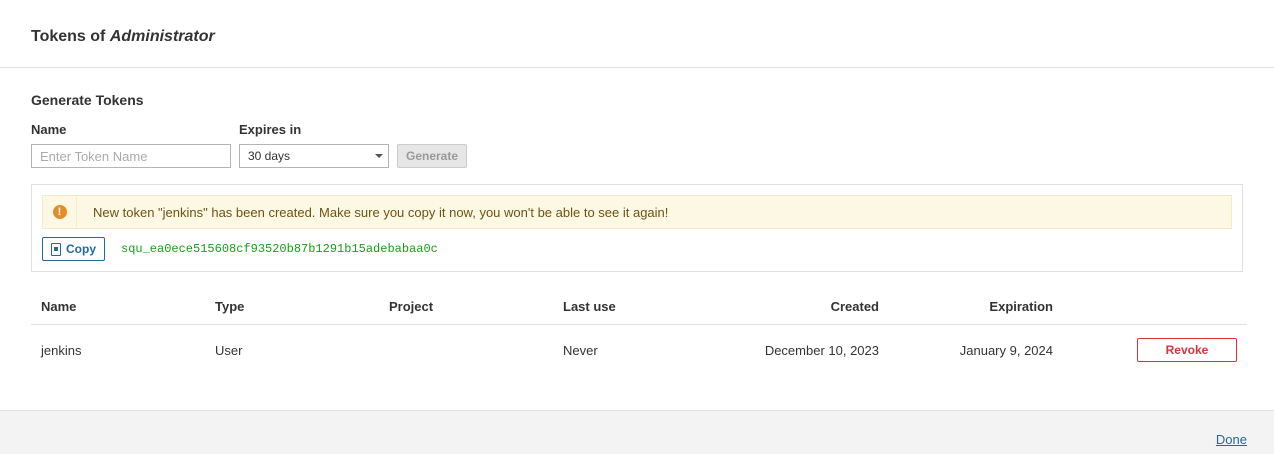 The height and width of the screenshot is (454, 1274). Describe the element at coordinates (1187, 350) in the screenshot. I see `revoke-button: Revoke` at that location.